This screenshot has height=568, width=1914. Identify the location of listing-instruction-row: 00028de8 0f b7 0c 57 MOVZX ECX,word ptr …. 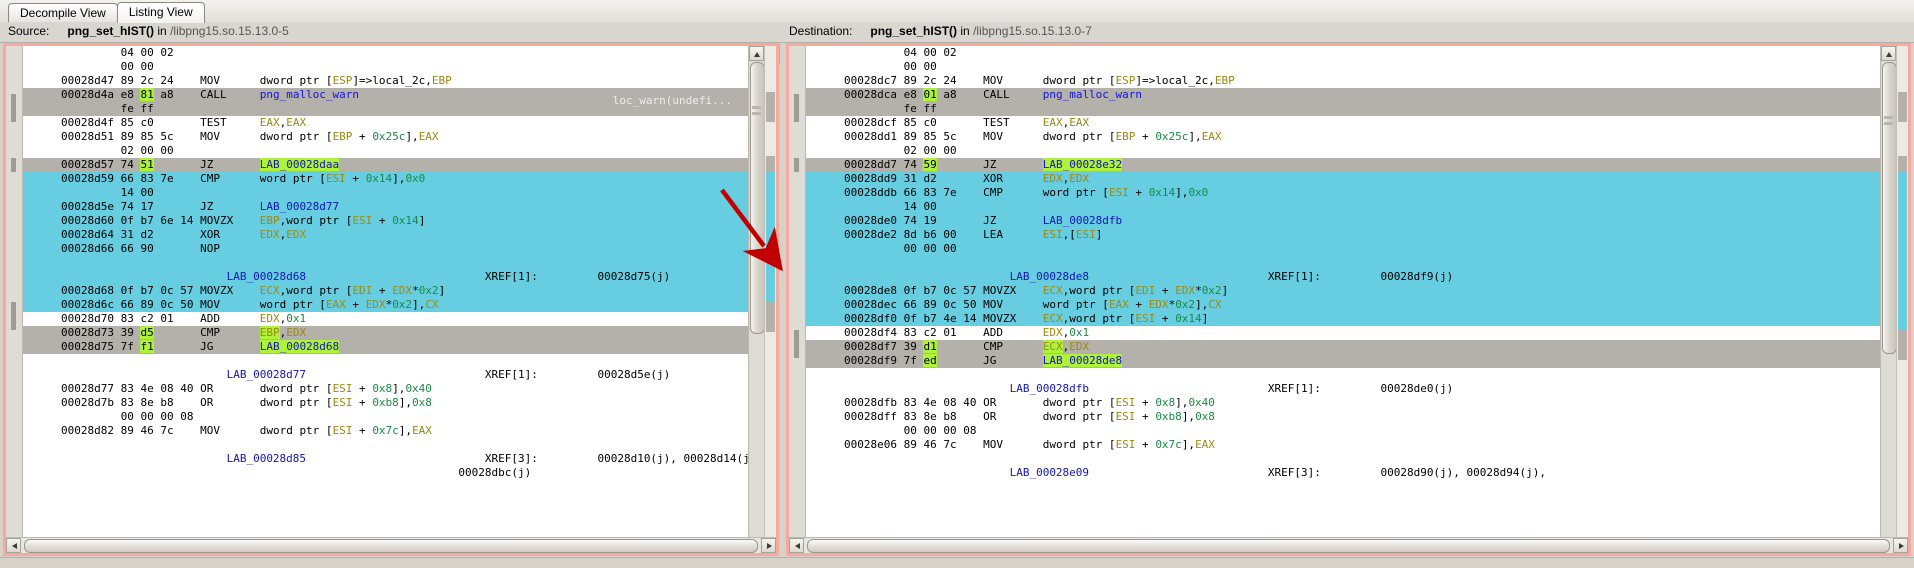
(1357, 291).